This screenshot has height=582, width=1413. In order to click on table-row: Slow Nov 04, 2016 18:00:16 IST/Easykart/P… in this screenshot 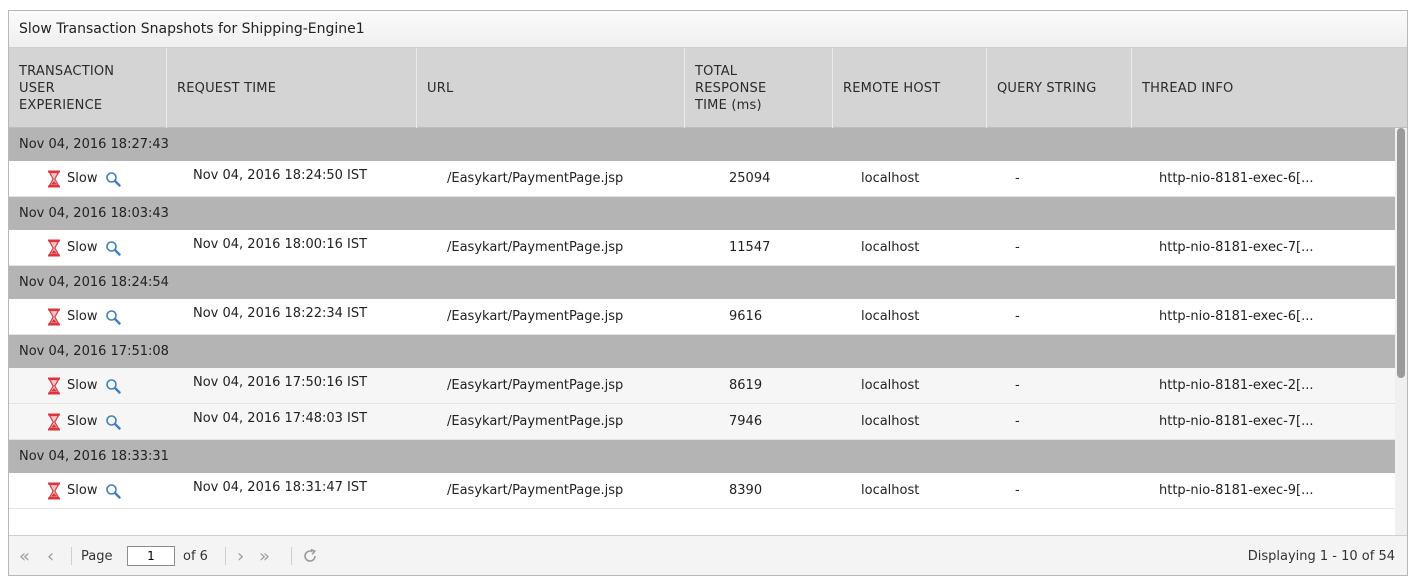, I will do `click(703, 248)`.